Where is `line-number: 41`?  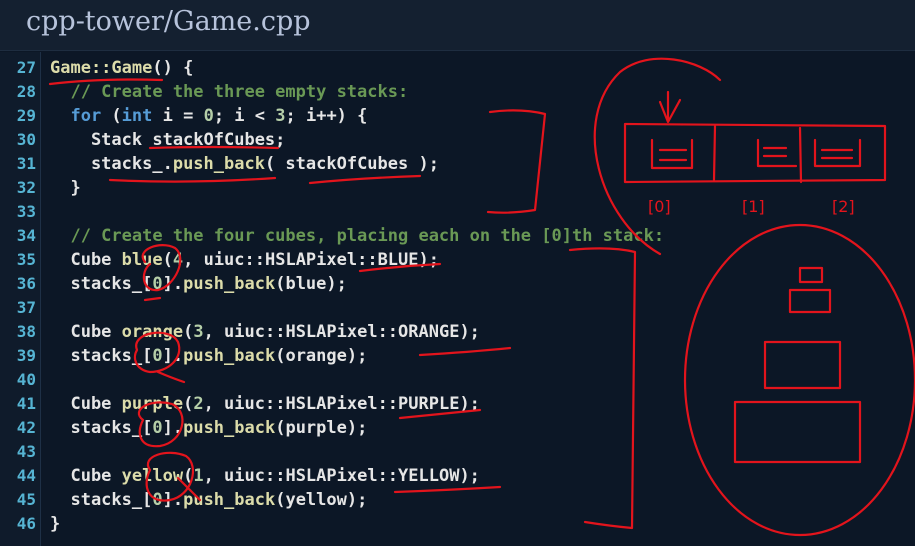
line-number: 41 is located at coordinates (26, 403).